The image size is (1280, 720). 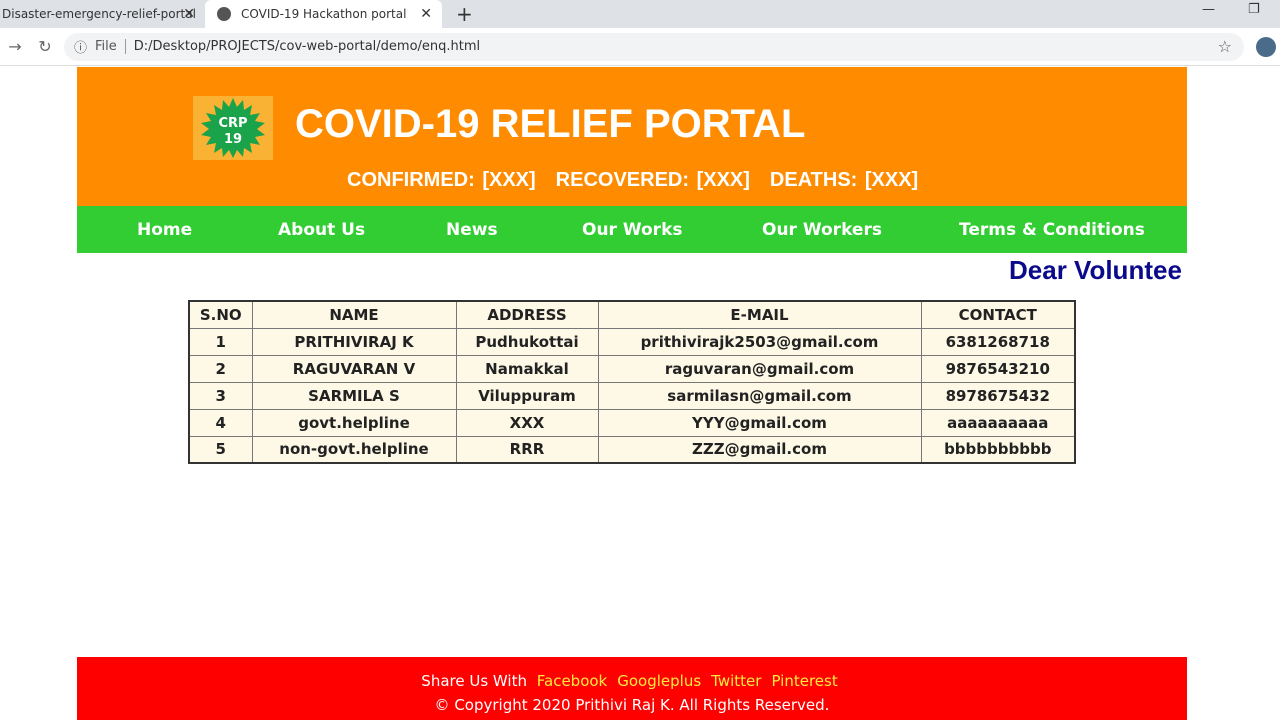 What do you see at coordinates (998, 341) in the screenshot?
I see `table-cell: 6381268718` at bounding box center [998, 341].